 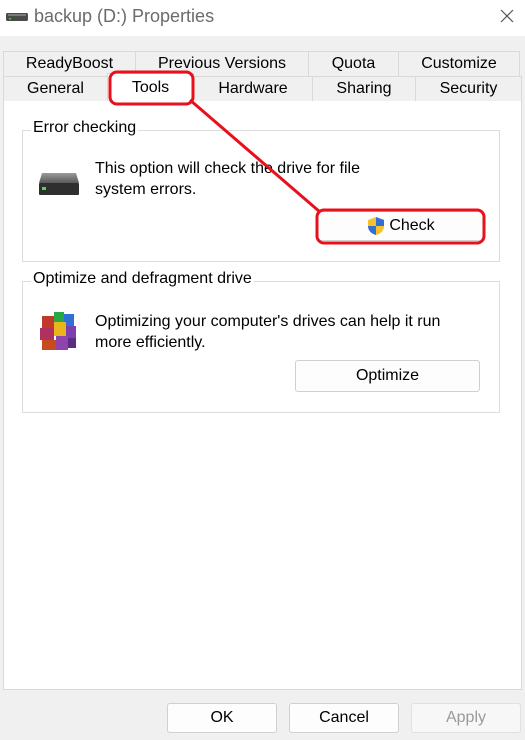 What do you see at coordinates (59, 184) in the screenshot?
I see `hard-drive-icon` at bounding box center [59, 184].